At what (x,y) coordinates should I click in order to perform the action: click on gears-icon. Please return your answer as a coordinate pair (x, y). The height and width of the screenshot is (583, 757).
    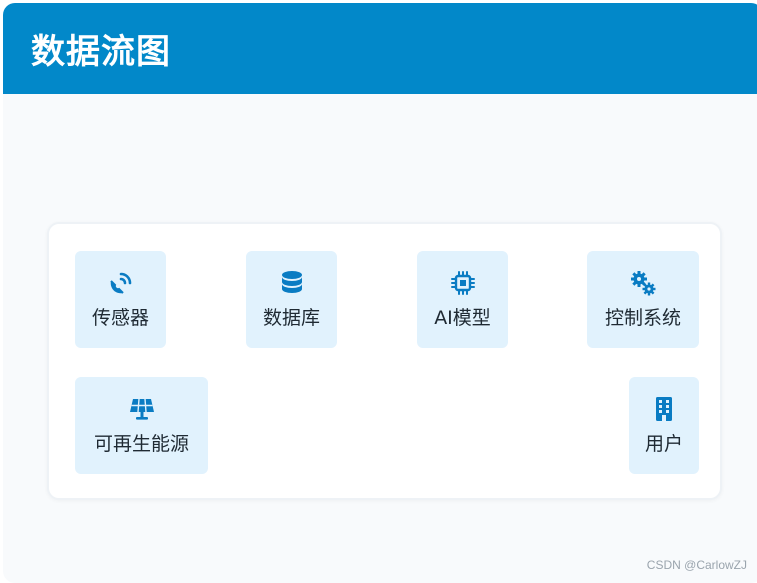
    Looking at the image, I should click on (643, 283).